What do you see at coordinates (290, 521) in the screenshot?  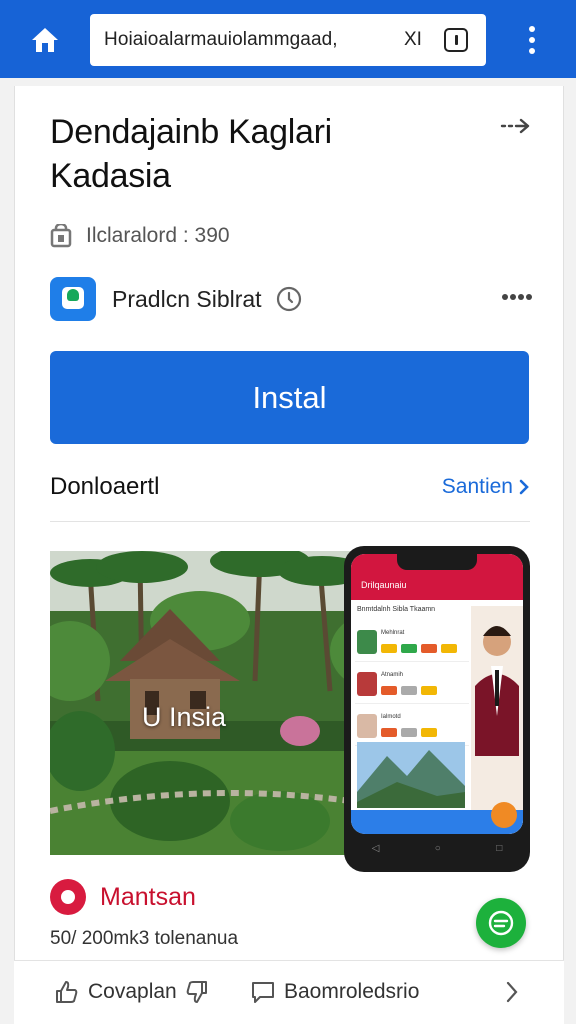 I see `divider` at bounding box center [290, 521].